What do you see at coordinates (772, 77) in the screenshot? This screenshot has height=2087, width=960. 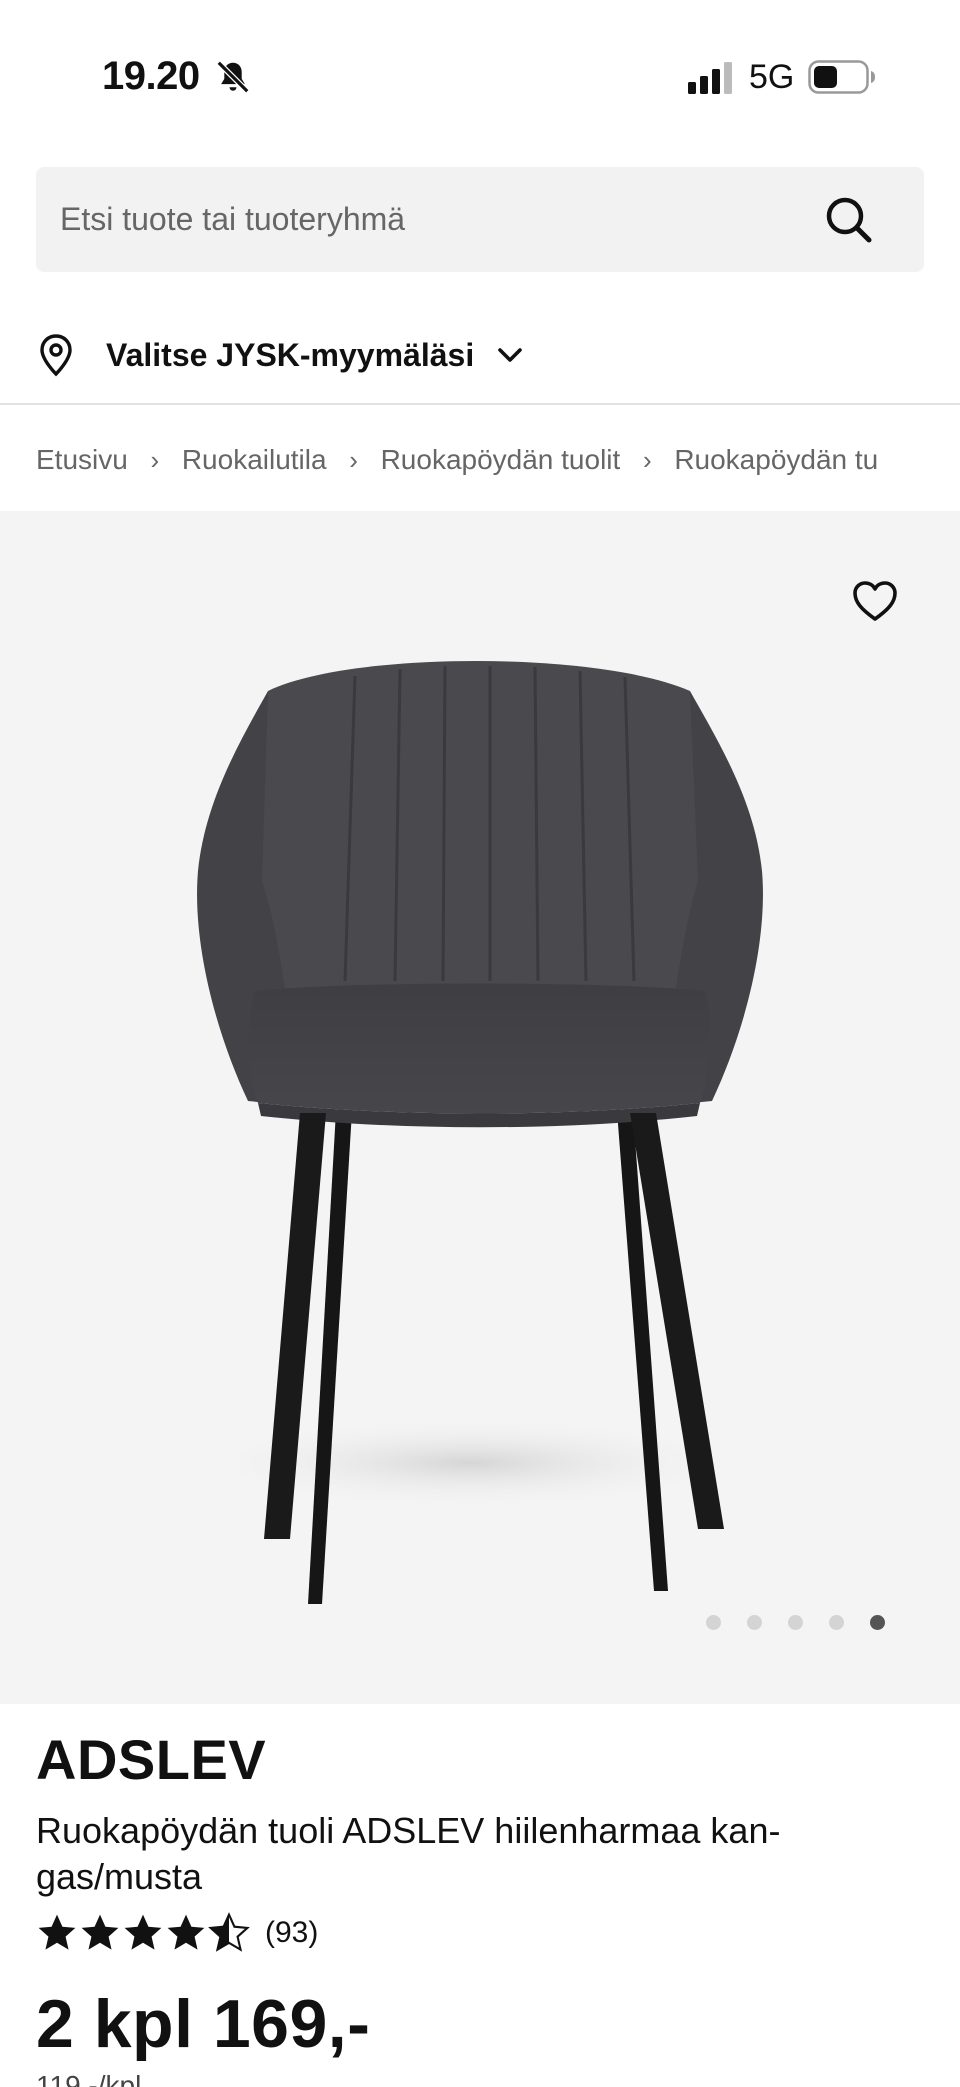 I see `network-type: 5G` at bounding box center [772, 77].